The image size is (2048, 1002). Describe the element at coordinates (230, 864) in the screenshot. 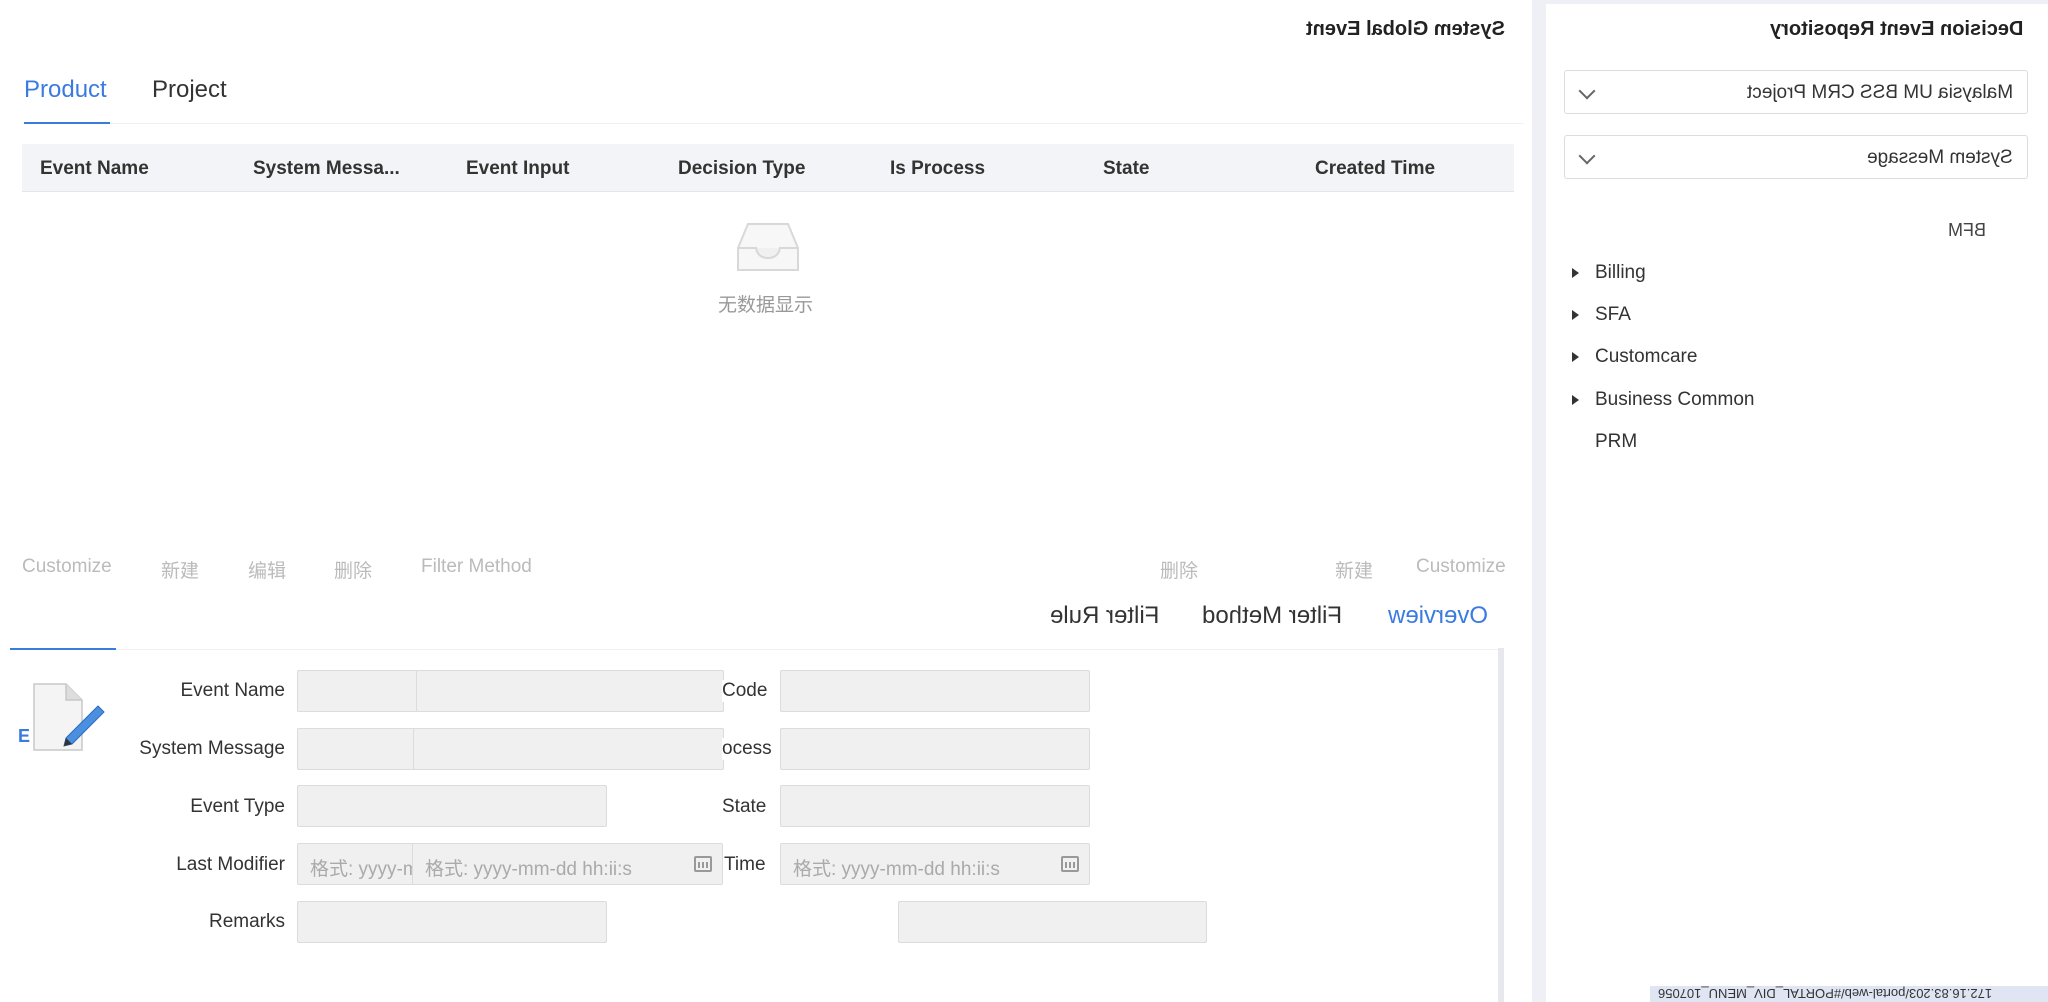

I see `last-modifier-label: Last Modifier` at that location.